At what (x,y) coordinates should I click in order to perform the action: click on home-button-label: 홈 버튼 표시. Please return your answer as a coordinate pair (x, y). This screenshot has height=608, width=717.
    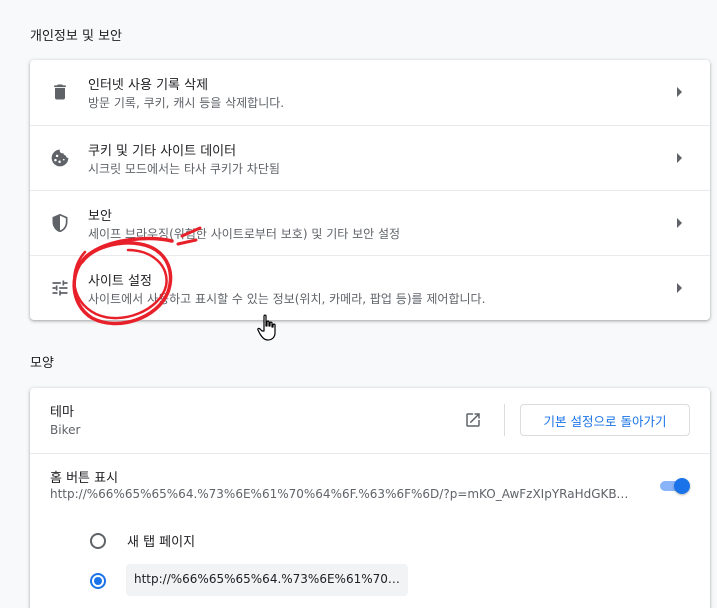
    Looking at the image, I should click on (84, 478).